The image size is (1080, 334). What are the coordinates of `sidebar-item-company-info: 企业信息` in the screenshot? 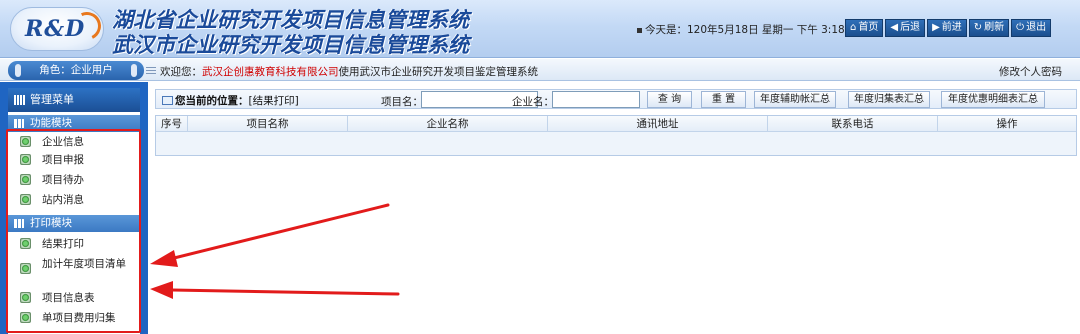 It's located at (74, 142).